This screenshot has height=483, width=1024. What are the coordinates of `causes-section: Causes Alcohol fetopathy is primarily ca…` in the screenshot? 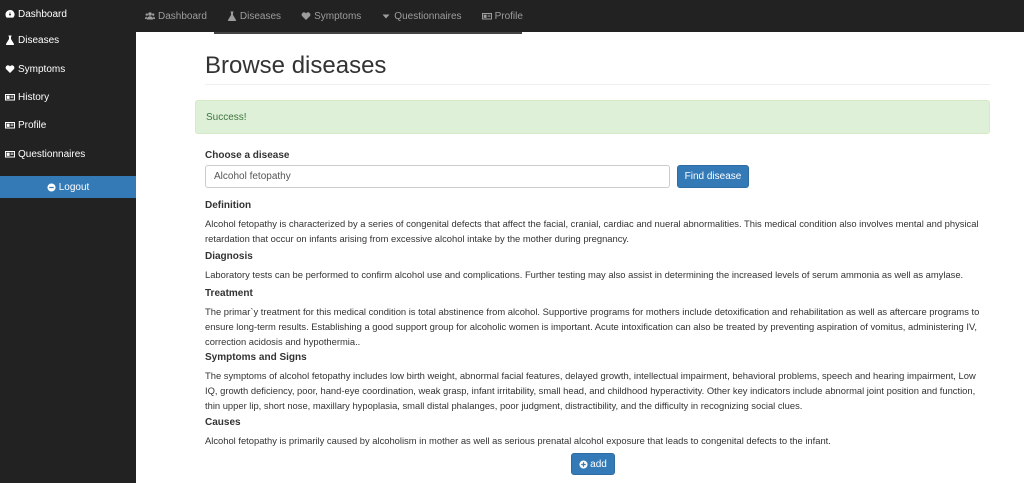 It's located at (595, 432).